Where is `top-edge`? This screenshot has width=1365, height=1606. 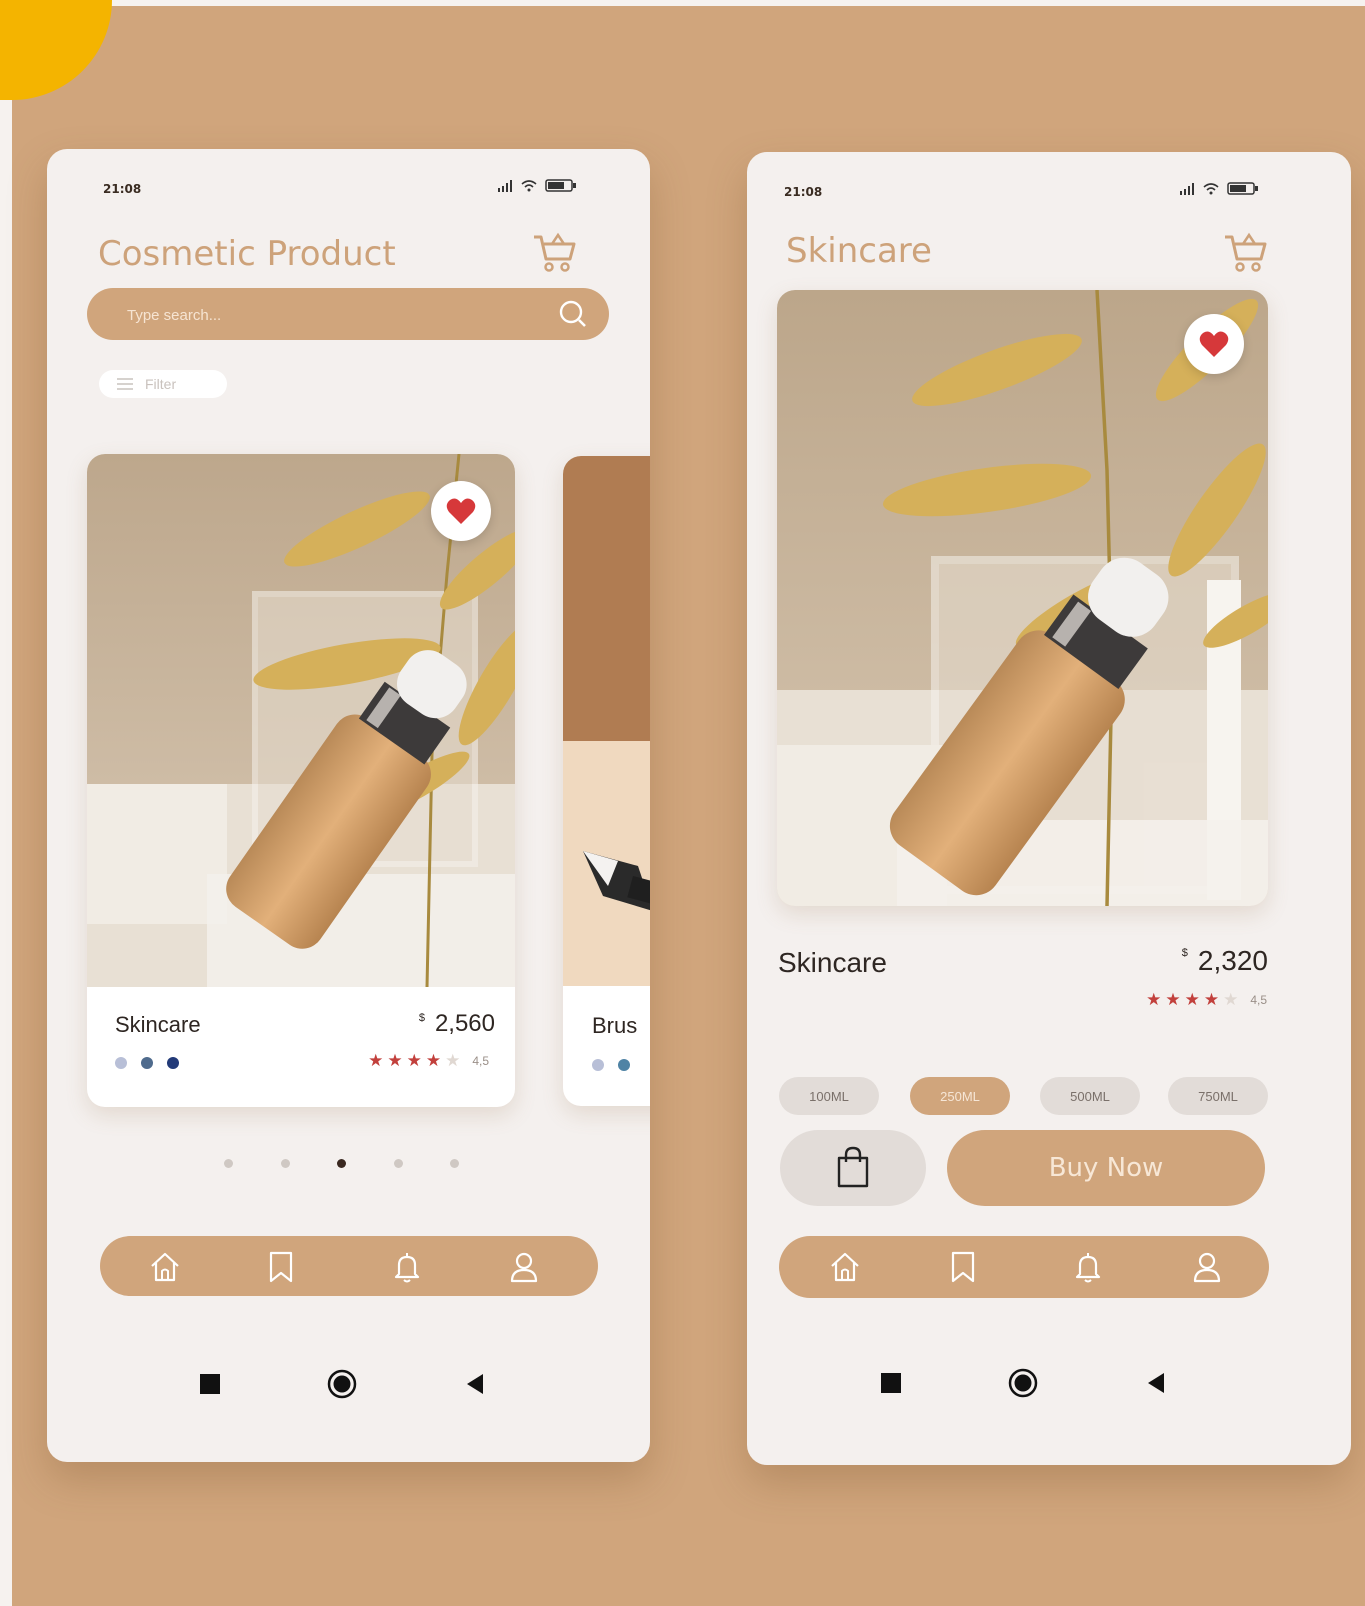 top-edge is located at coordinates (682, 3).